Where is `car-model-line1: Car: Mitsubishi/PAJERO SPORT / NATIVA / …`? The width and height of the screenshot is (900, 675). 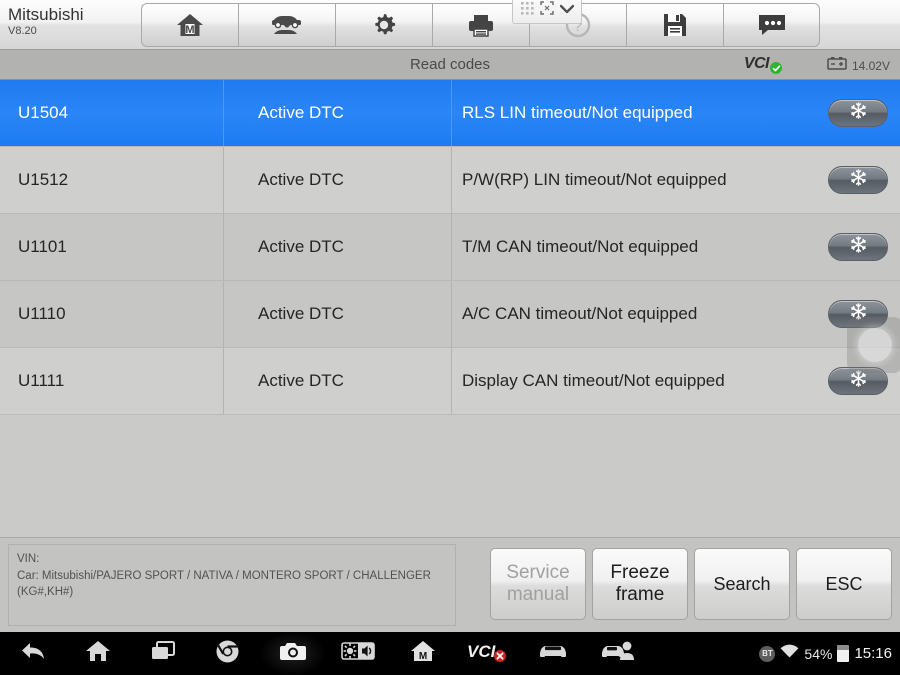
car-model-line1: Car: Mitsubishi/PAJERO SPORT / NATIVA / … is located at coordinates (224, 575).